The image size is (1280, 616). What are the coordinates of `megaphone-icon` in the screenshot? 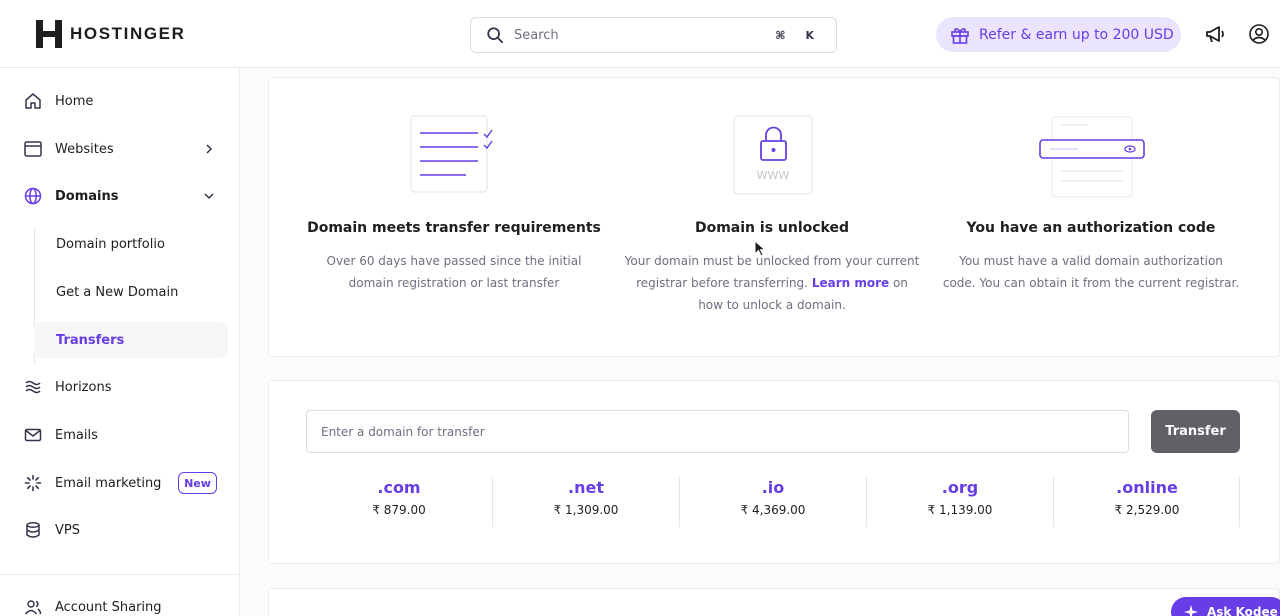 It's located at (1215, 34).